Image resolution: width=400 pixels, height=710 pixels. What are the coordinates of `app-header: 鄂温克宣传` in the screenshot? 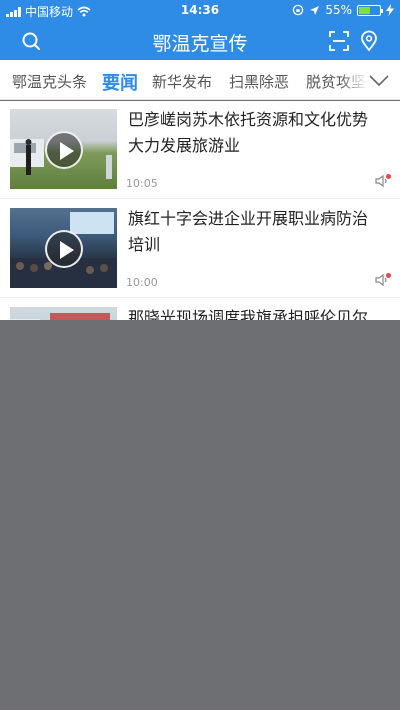 It's located at (200, 41).